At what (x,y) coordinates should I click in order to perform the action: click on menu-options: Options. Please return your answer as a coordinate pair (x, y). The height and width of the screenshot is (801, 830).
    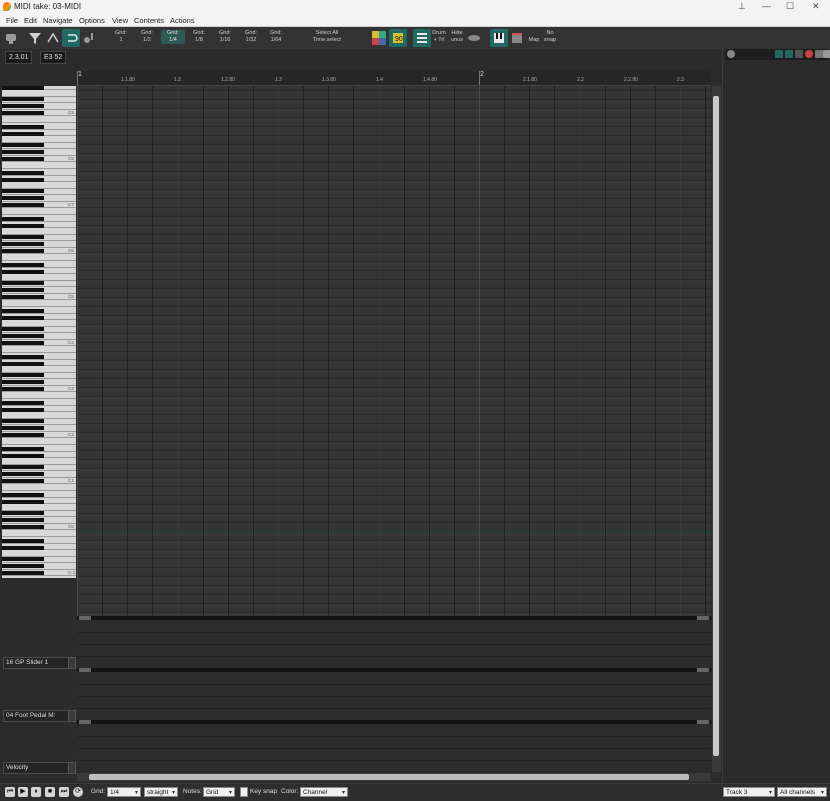
    Looking at the image, I should click on (92, 20).